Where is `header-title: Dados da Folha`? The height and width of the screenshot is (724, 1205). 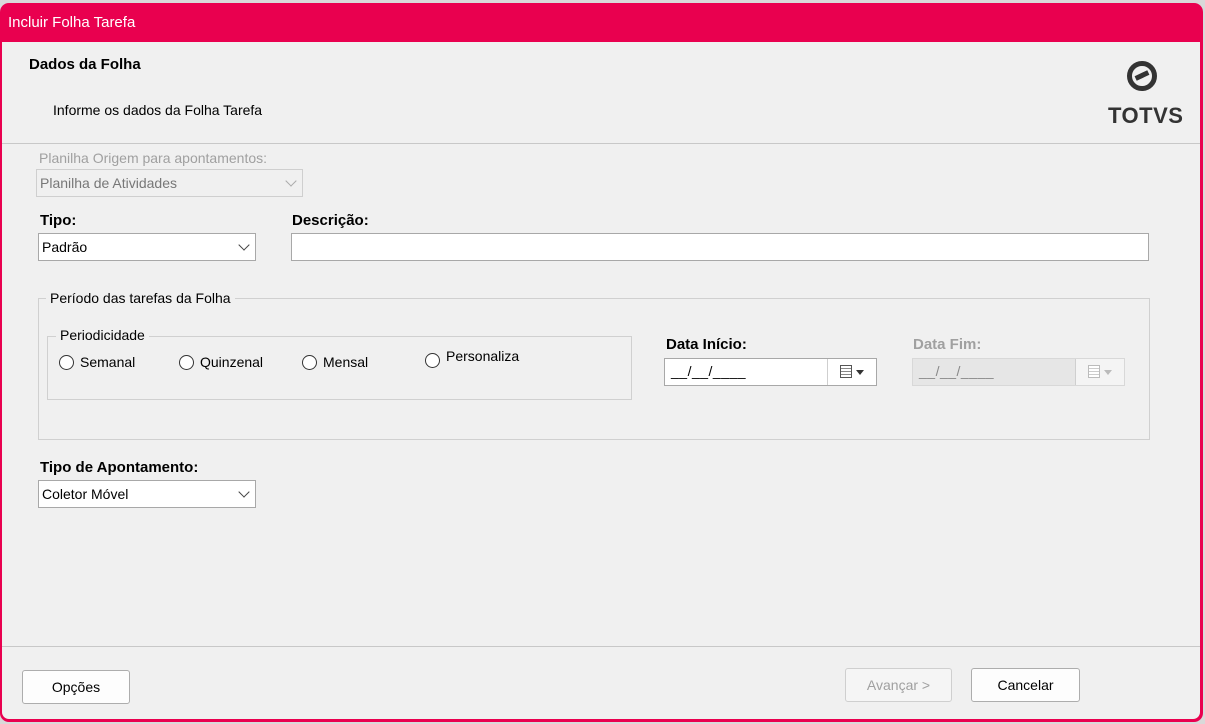 header-title: Dados da Folha is located at coordinates (85, 64).